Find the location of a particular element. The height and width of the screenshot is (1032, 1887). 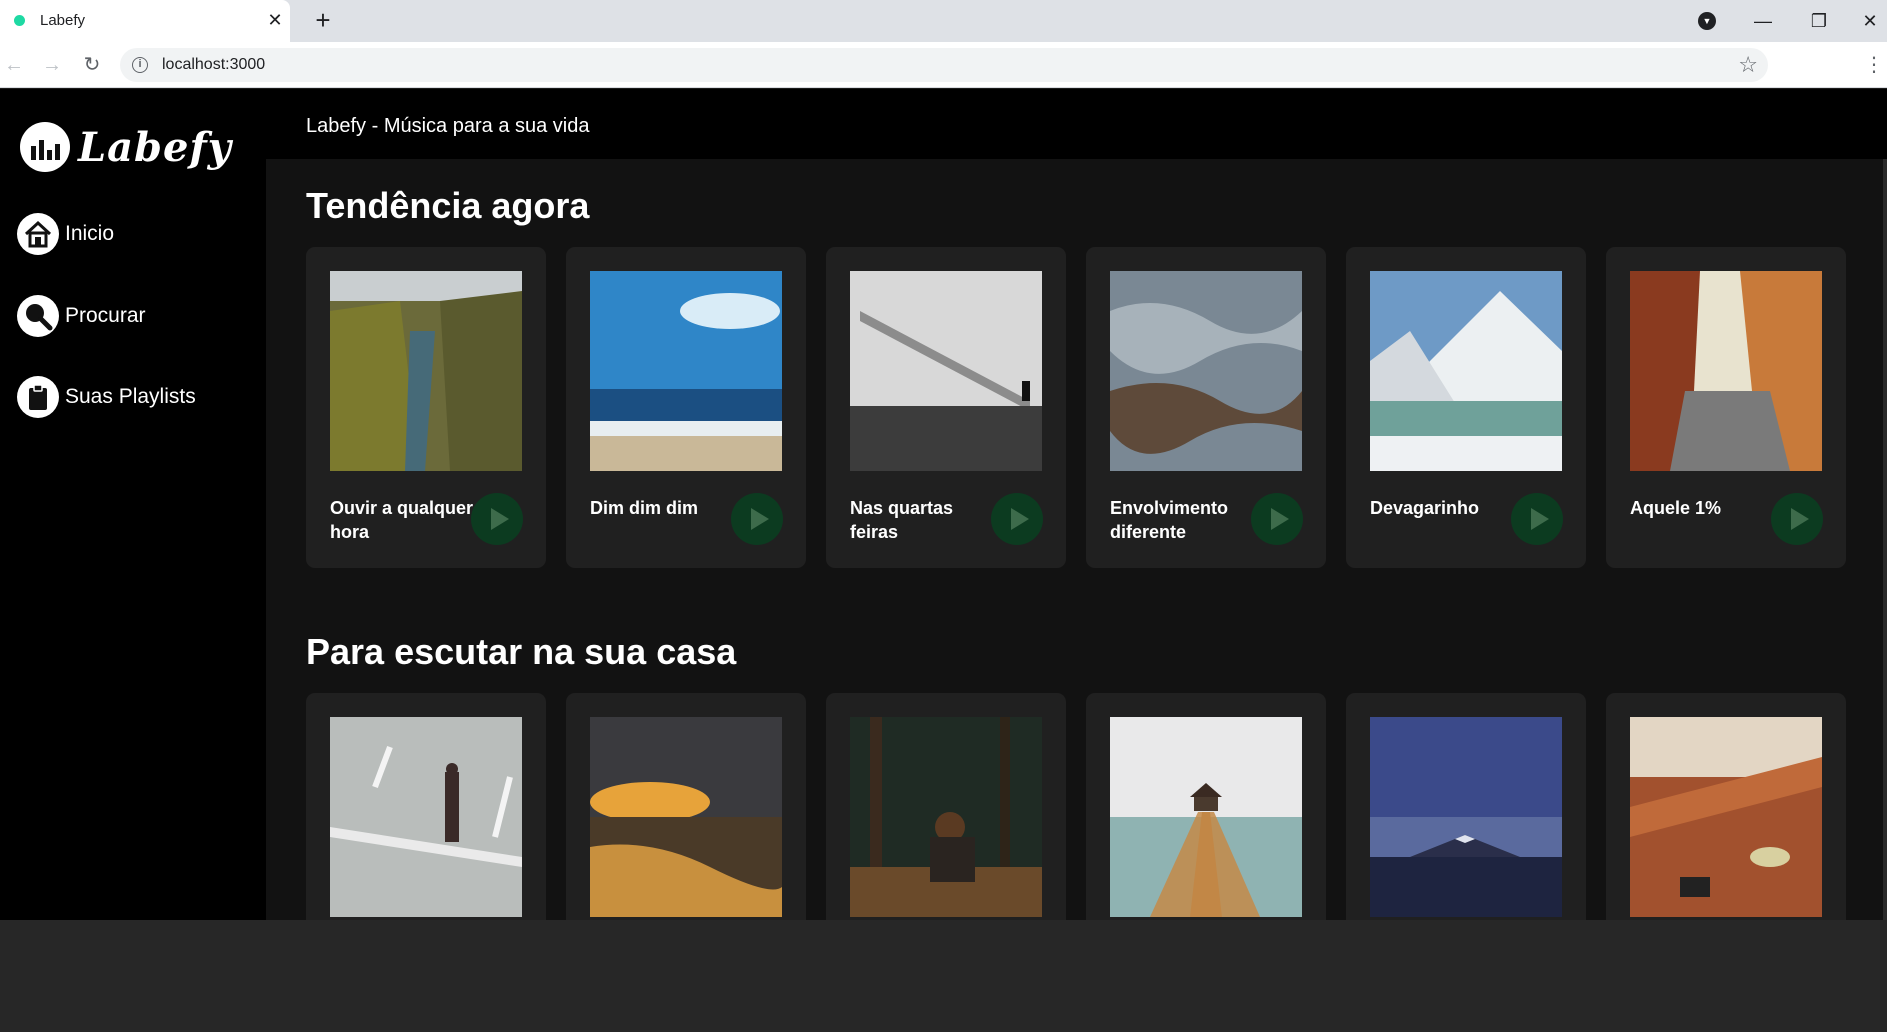

search-icon is located at coordinates (38, 316).